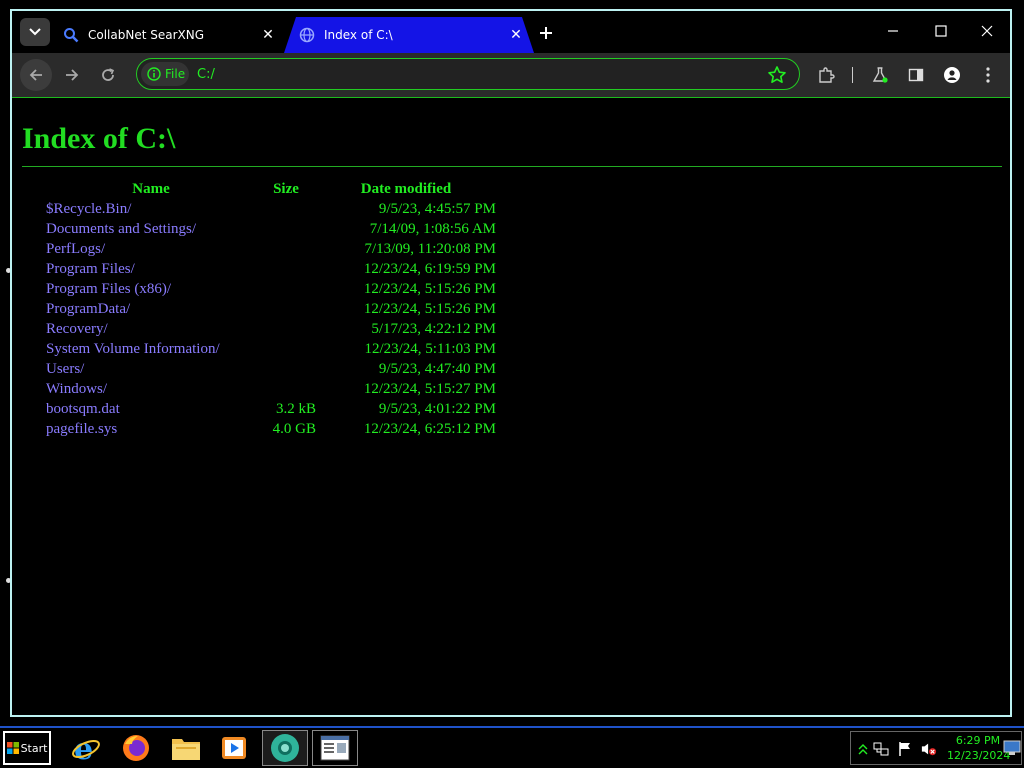  I want to click on search-icon, so click(71, 35).